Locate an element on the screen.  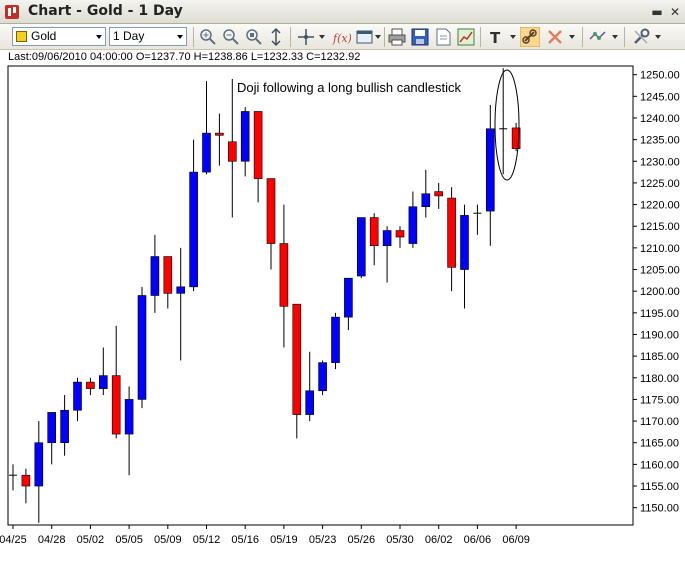
x-tick-label: 06/02 is located at coordinates (439, 540).